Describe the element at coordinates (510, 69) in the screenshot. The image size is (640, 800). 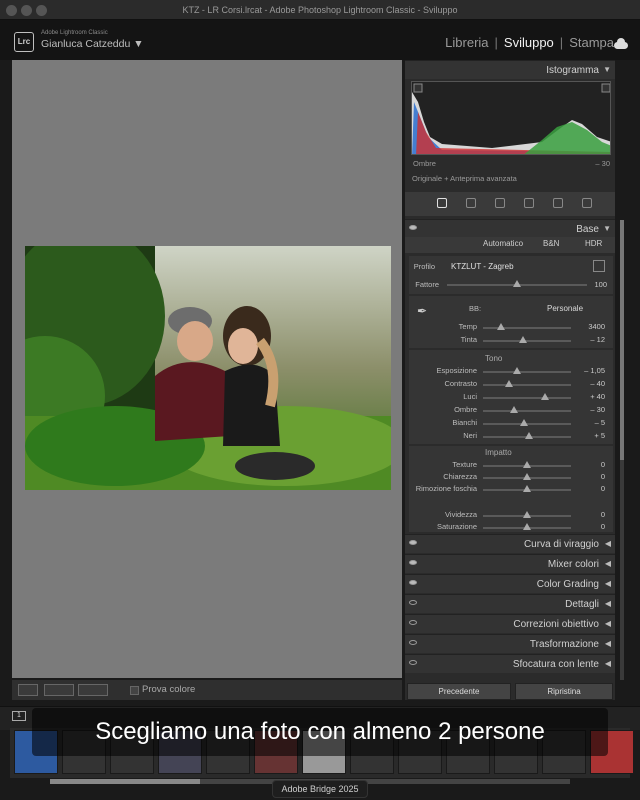
I see `histogram-header: Istogramma ▼` at that location.